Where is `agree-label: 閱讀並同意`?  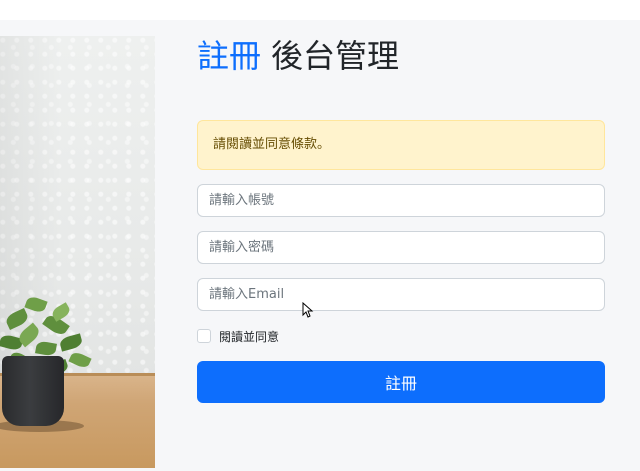
agree-label: 閱讀並同意 is located at coordinates (249, 336).